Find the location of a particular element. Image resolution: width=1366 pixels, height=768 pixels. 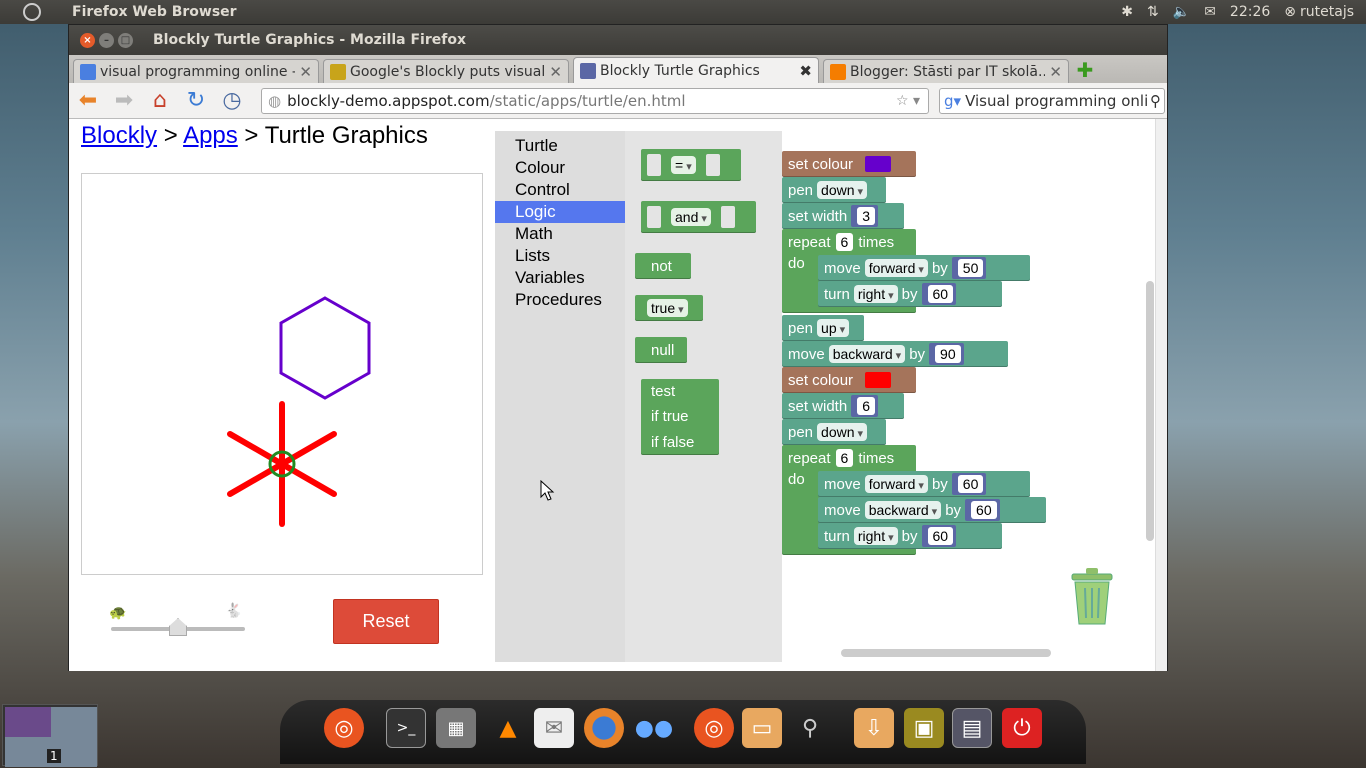

pen-block: pen up is located at coordinates (823, 328).